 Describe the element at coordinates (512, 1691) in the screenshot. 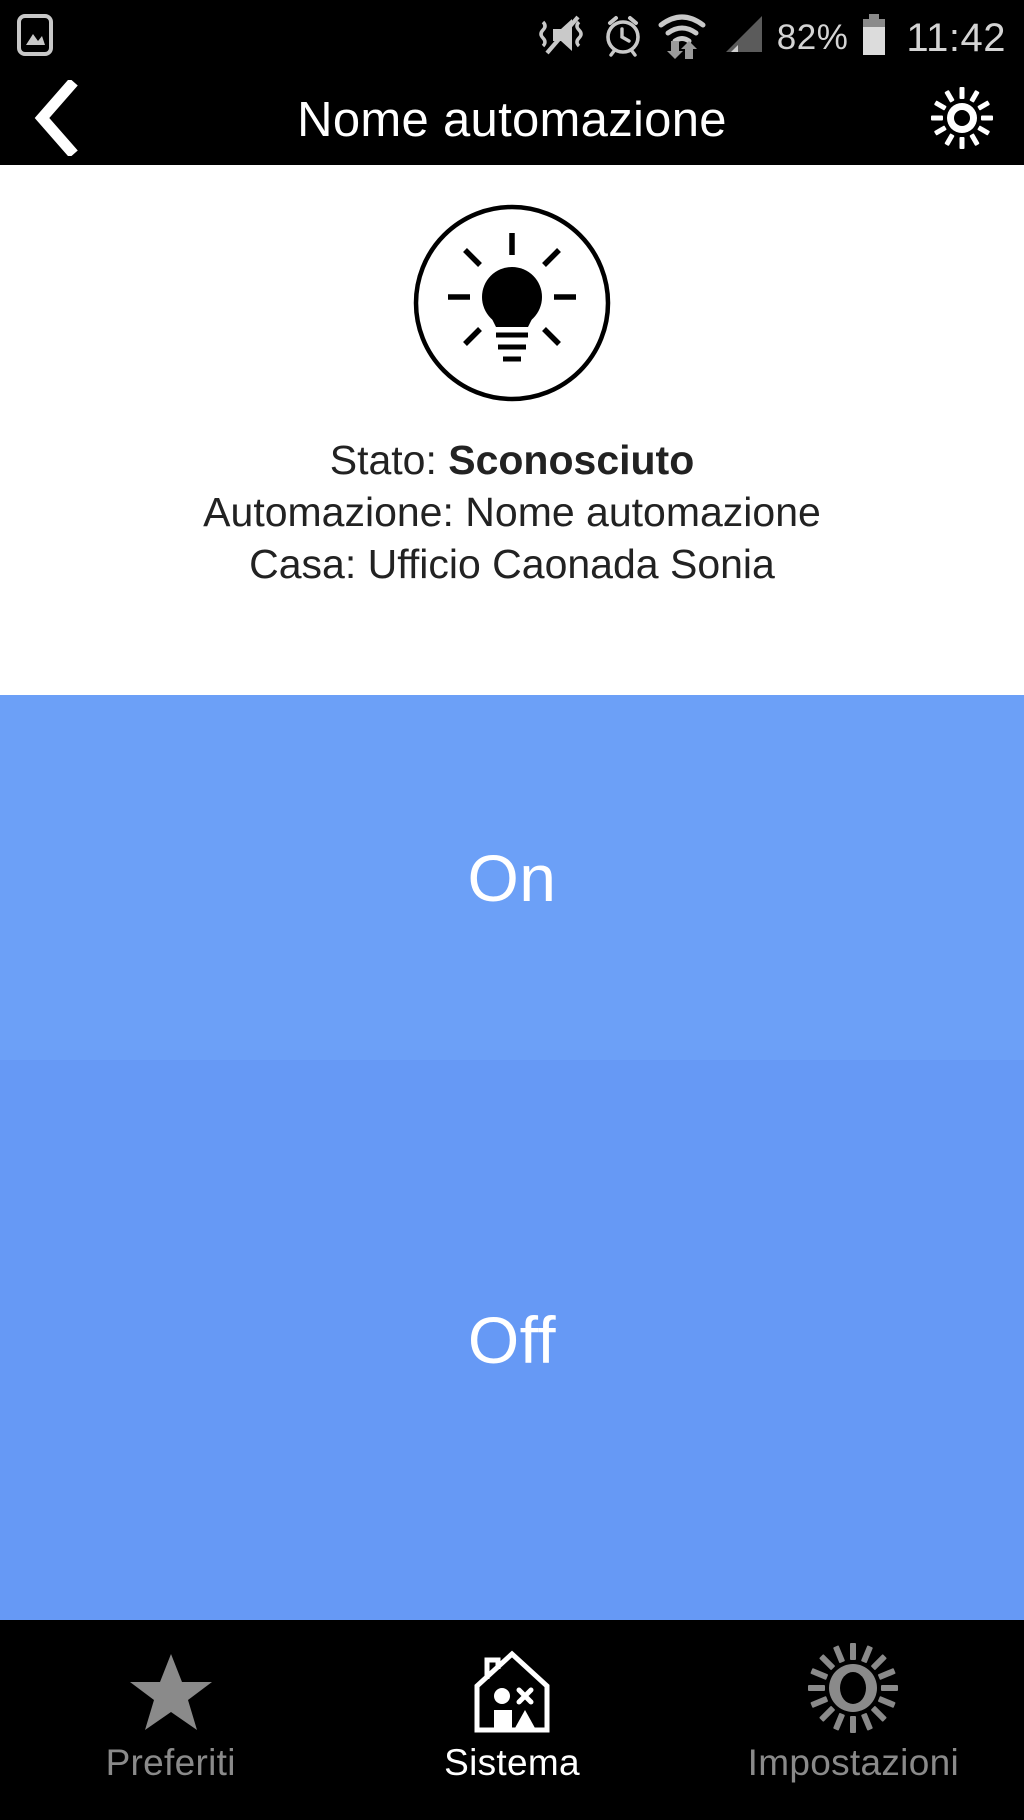

I see `house-icon` at that location.